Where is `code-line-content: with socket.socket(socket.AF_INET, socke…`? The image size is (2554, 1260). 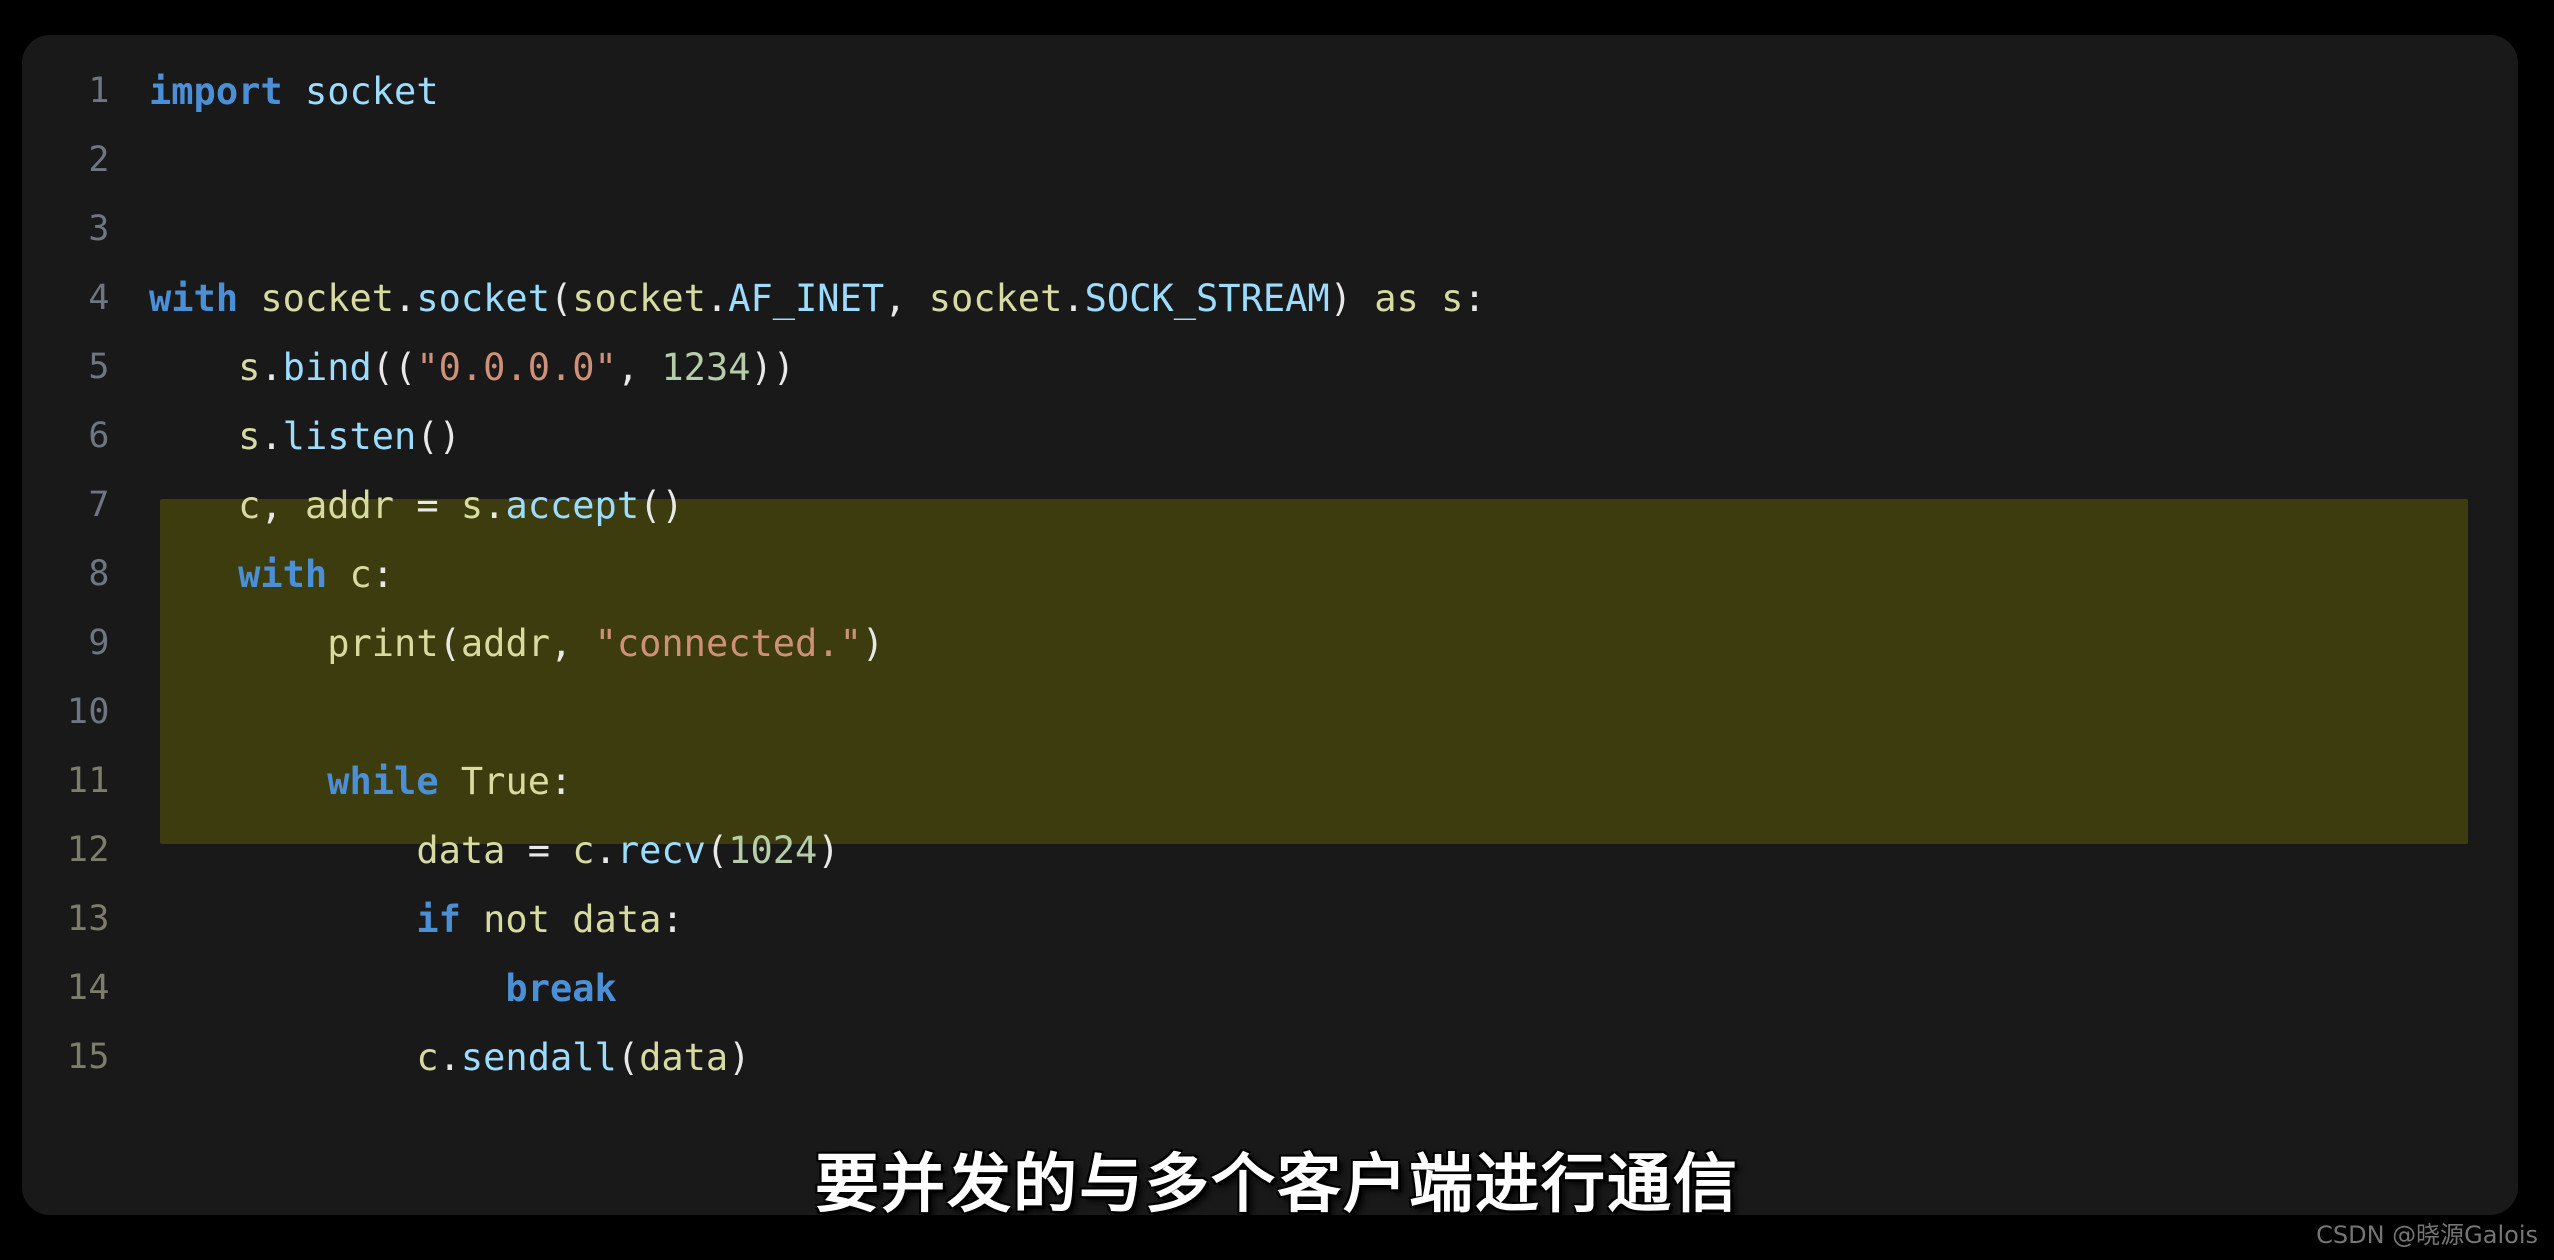 code-line-content: with socket.socket(socket.AF_INET, socke… is located at coordinates (817, 298).